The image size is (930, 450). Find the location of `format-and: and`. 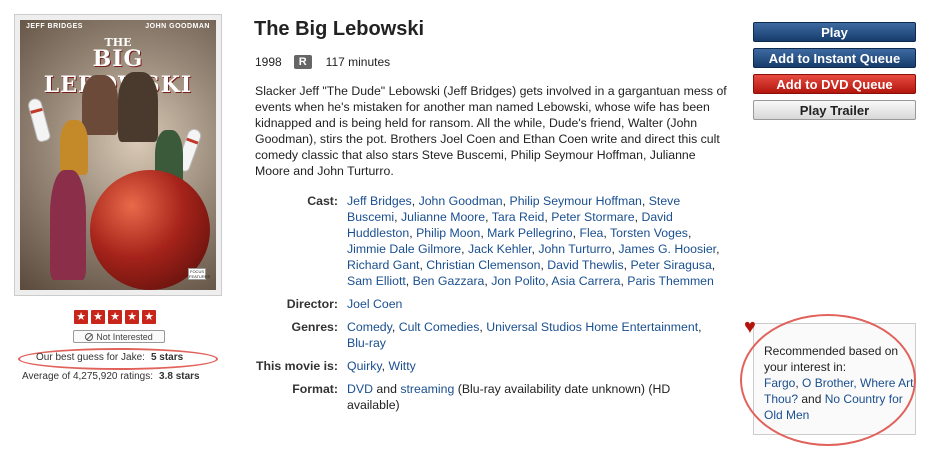

format-and: and is located at coordinates (386, 389).